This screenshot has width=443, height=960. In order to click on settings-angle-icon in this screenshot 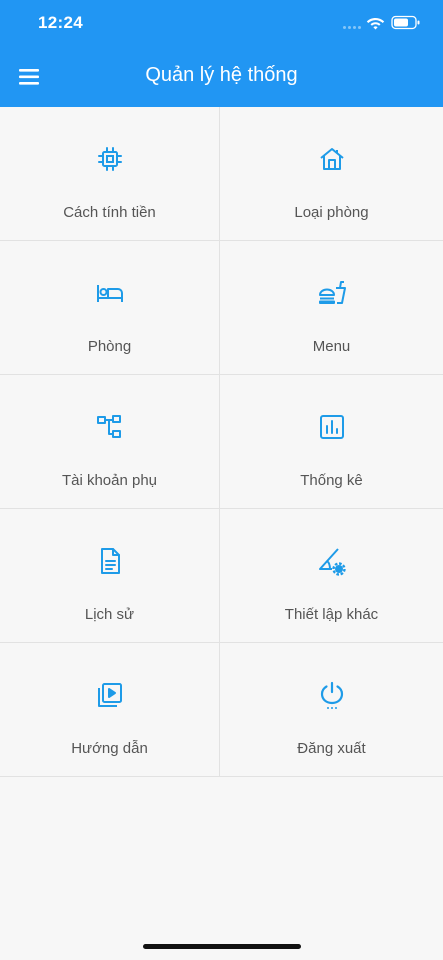, I will do `click(332, 562)`.